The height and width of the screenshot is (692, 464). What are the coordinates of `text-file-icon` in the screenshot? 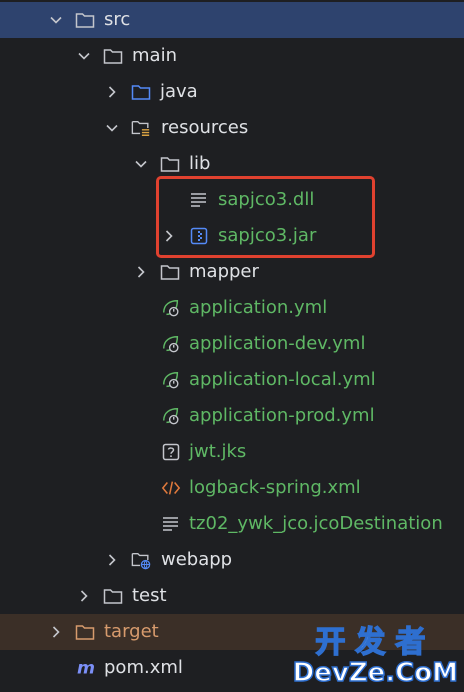 It's located at (171, 524).